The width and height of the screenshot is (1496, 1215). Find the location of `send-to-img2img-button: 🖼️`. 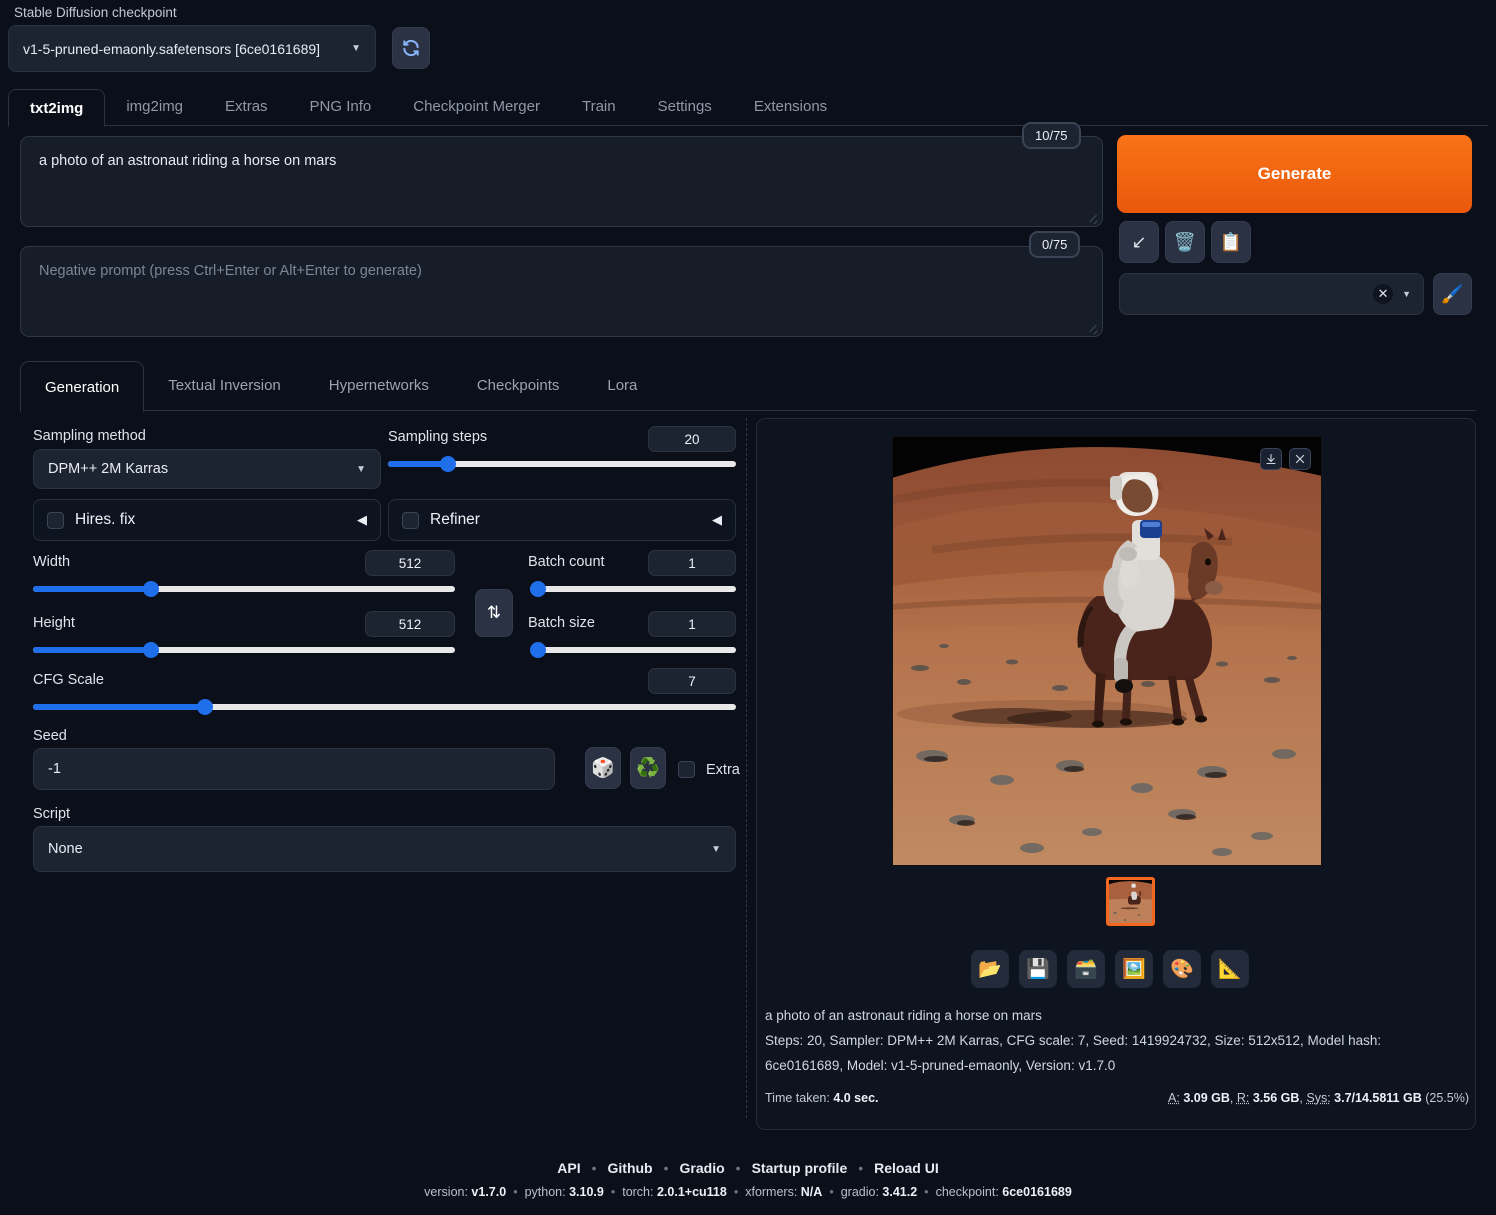

send-to-img2img-button: 🖼️ is located at coordinates (1134, 969).